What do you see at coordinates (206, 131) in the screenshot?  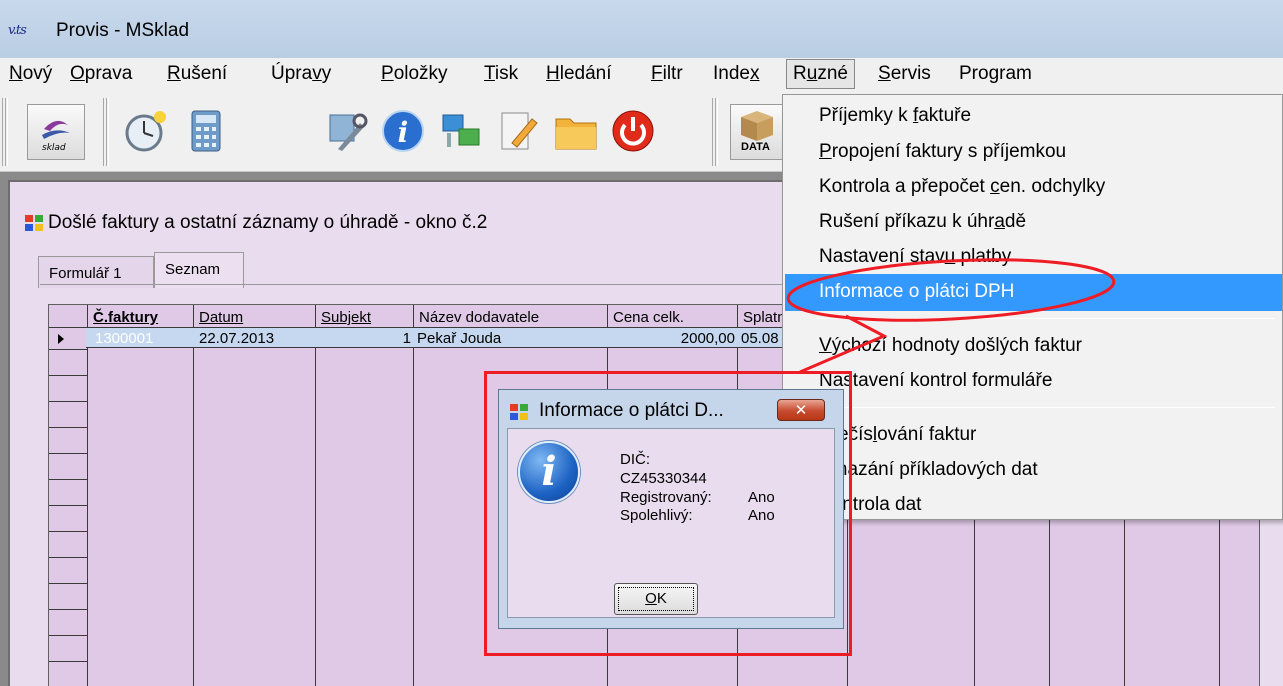 I see `calculator-icon` at bounding box center [206, 131].